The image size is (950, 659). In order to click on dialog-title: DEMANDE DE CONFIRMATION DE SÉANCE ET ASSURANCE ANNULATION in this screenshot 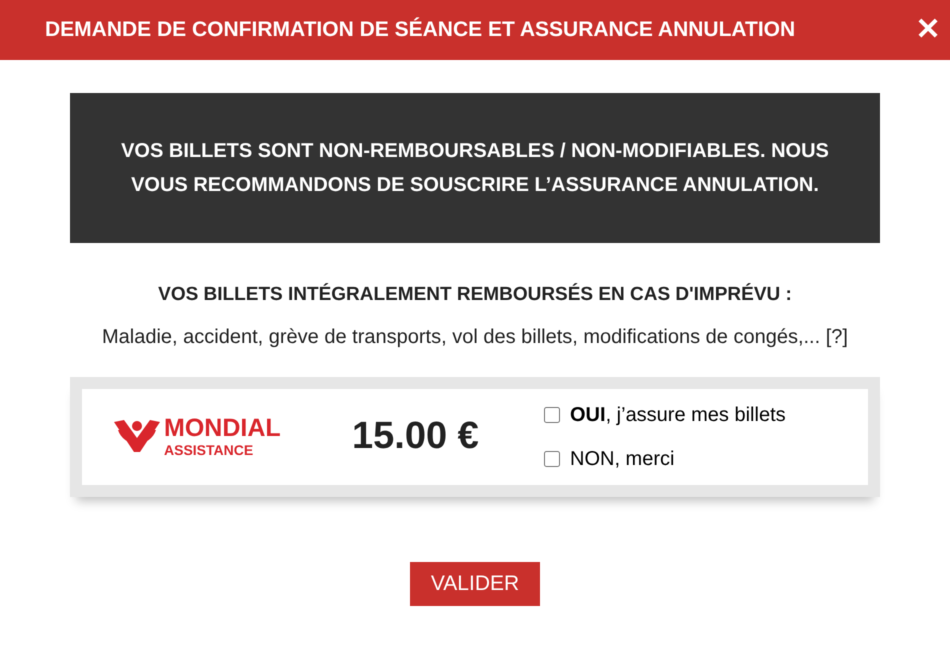, I will do `click(420, 30)`.